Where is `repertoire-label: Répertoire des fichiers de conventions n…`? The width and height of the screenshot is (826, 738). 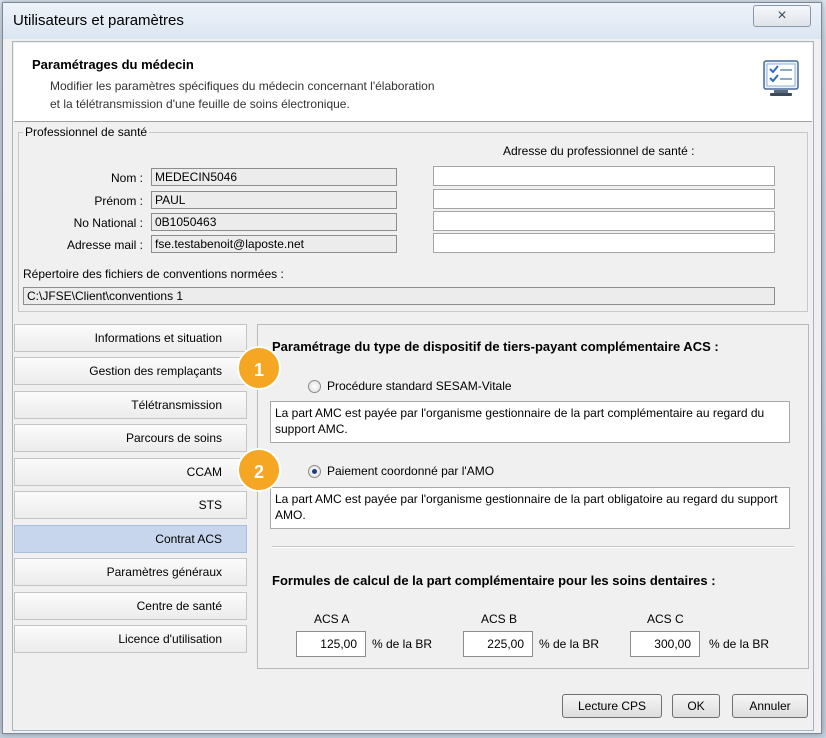 repertoire-label: Répertoire des fichiers de conventions n… is located at coordinates (153, 274).